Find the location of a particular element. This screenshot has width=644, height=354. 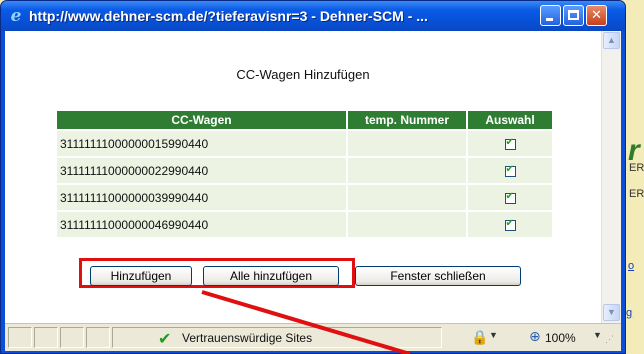

wagon-number: 31111111000000039990440 is located at coordinates (201, 197).